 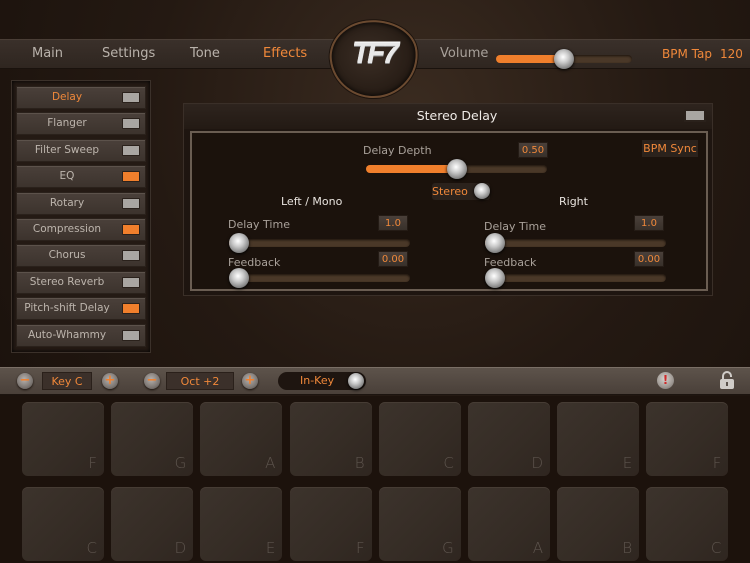 What do you see at coordinates (533, 150) in the screenshot?
I see `delay-depth-value: 0.50` at bounding box center [533, 150].